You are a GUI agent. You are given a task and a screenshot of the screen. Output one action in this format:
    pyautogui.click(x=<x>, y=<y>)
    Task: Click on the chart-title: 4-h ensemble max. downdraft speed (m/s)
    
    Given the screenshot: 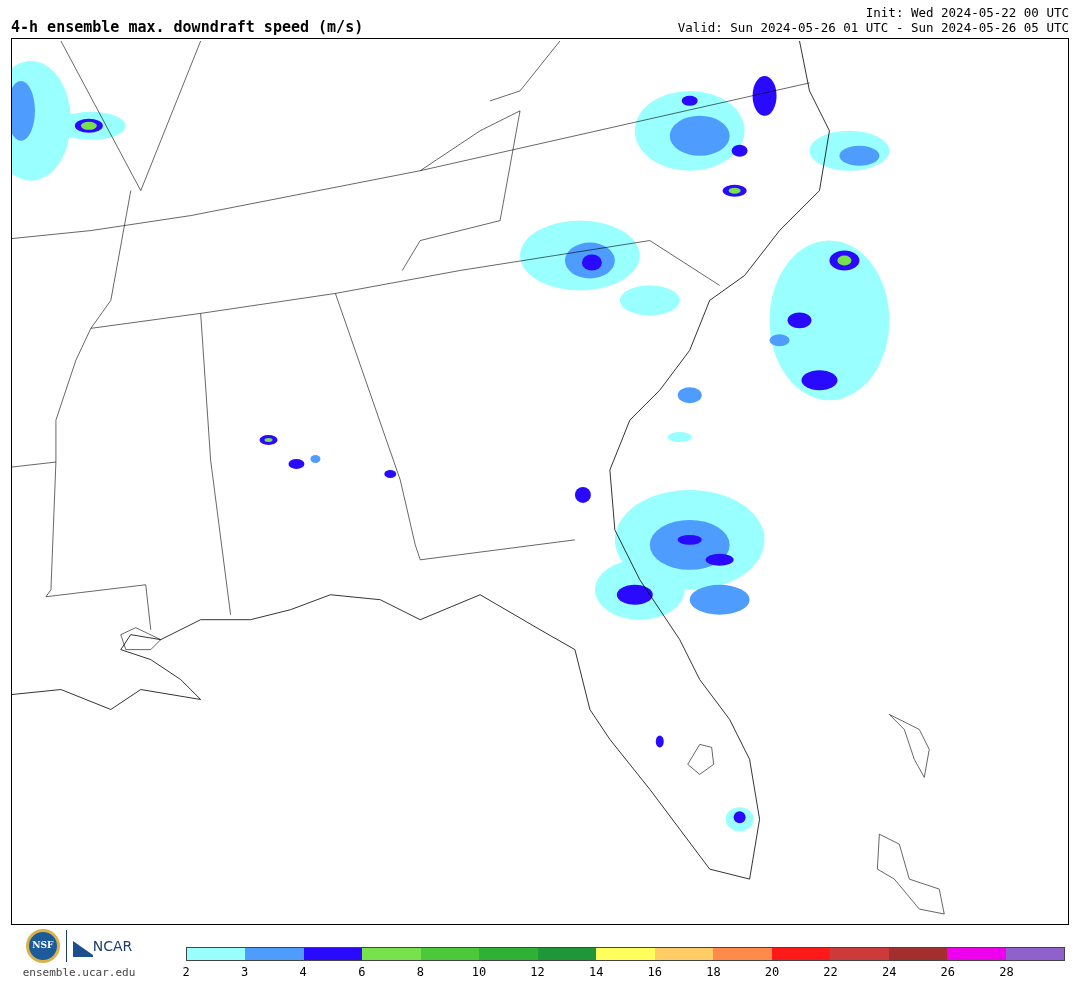 What is the action you would take?
    pyautogui.click(x=187, y=27)
    